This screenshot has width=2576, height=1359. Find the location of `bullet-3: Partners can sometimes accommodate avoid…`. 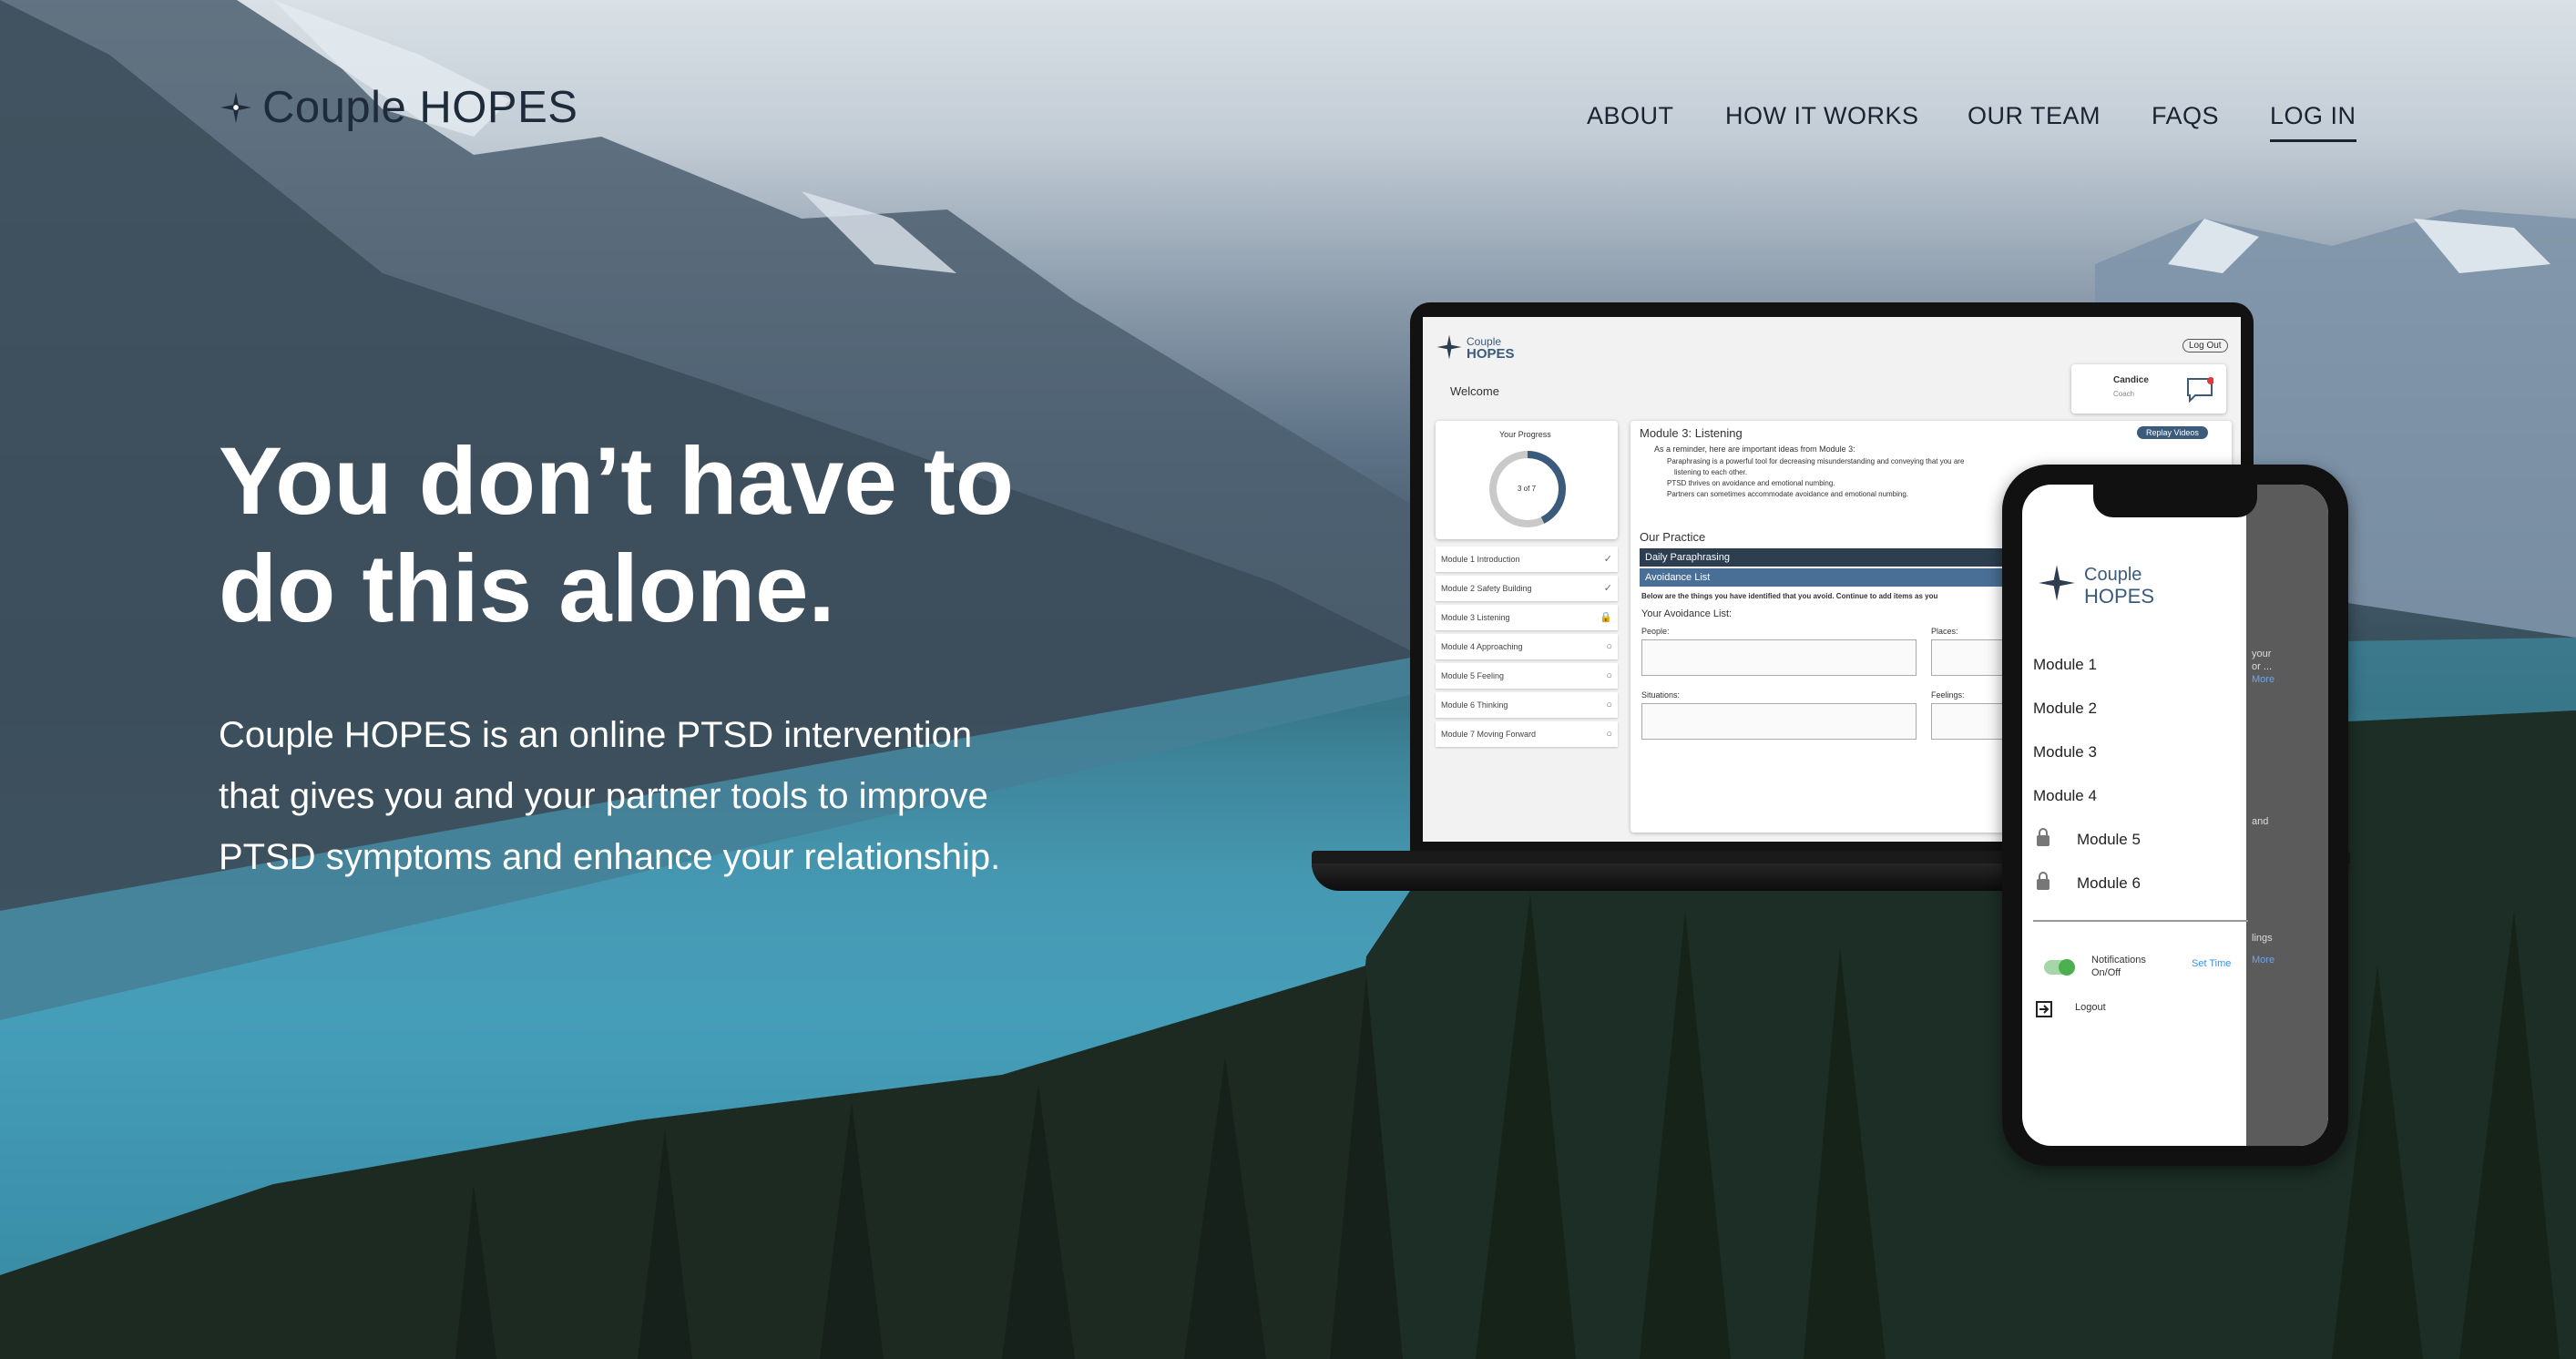

bullet-3: Partners can sometimes accommodate avoid… is located at coordinates (1788, 494).